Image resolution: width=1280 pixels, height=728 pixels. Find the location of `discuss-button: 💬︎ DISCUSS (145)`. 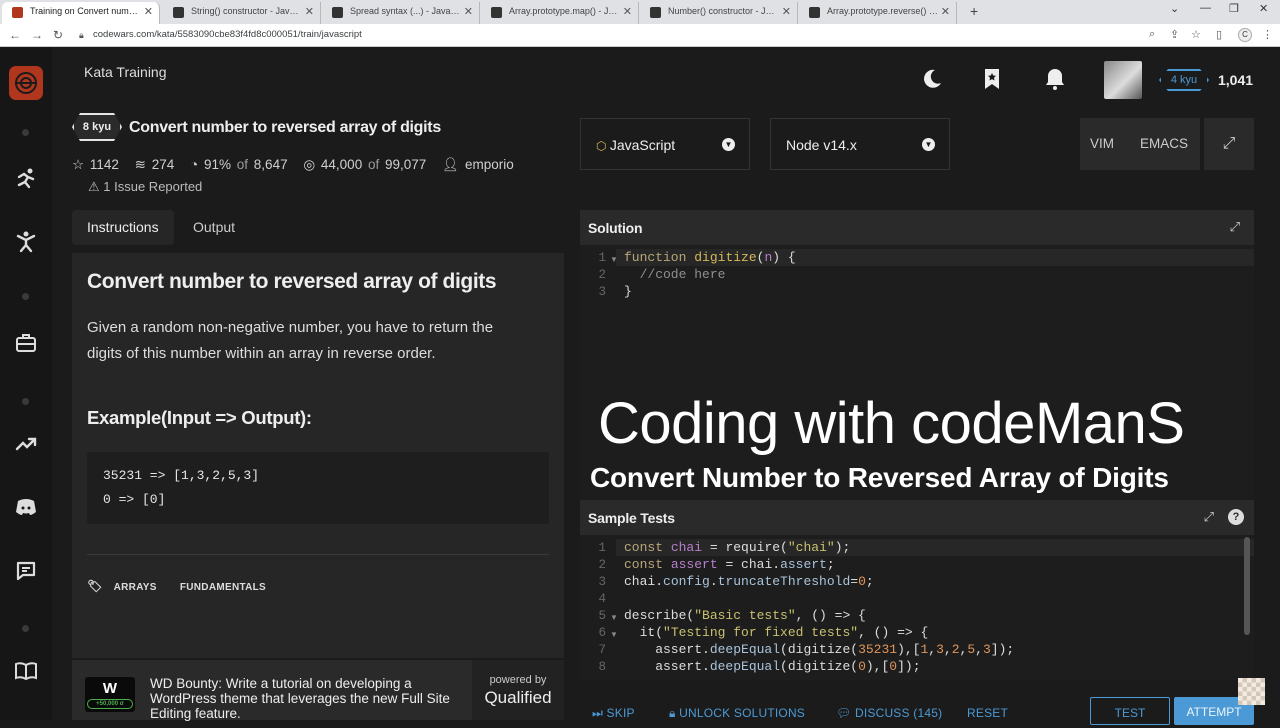

discuss-button: 💬︎ DISCUSS (145) is located at coordinates (889, 713).